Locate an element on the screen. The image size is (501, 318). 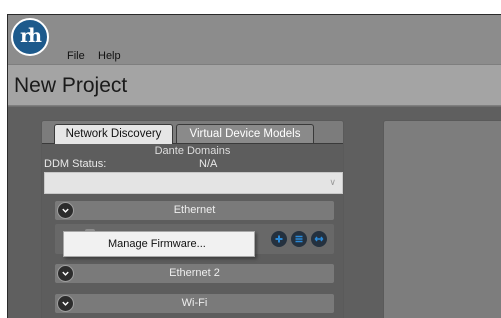
link-icon is located at coordinates (319, 239).